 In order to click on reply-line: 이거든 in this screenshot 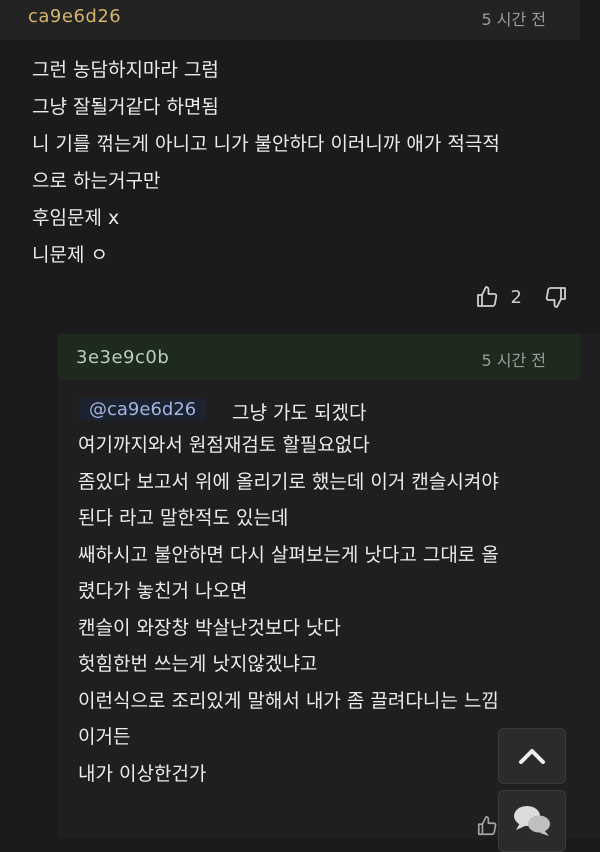, I will do `click(104, 737)`.